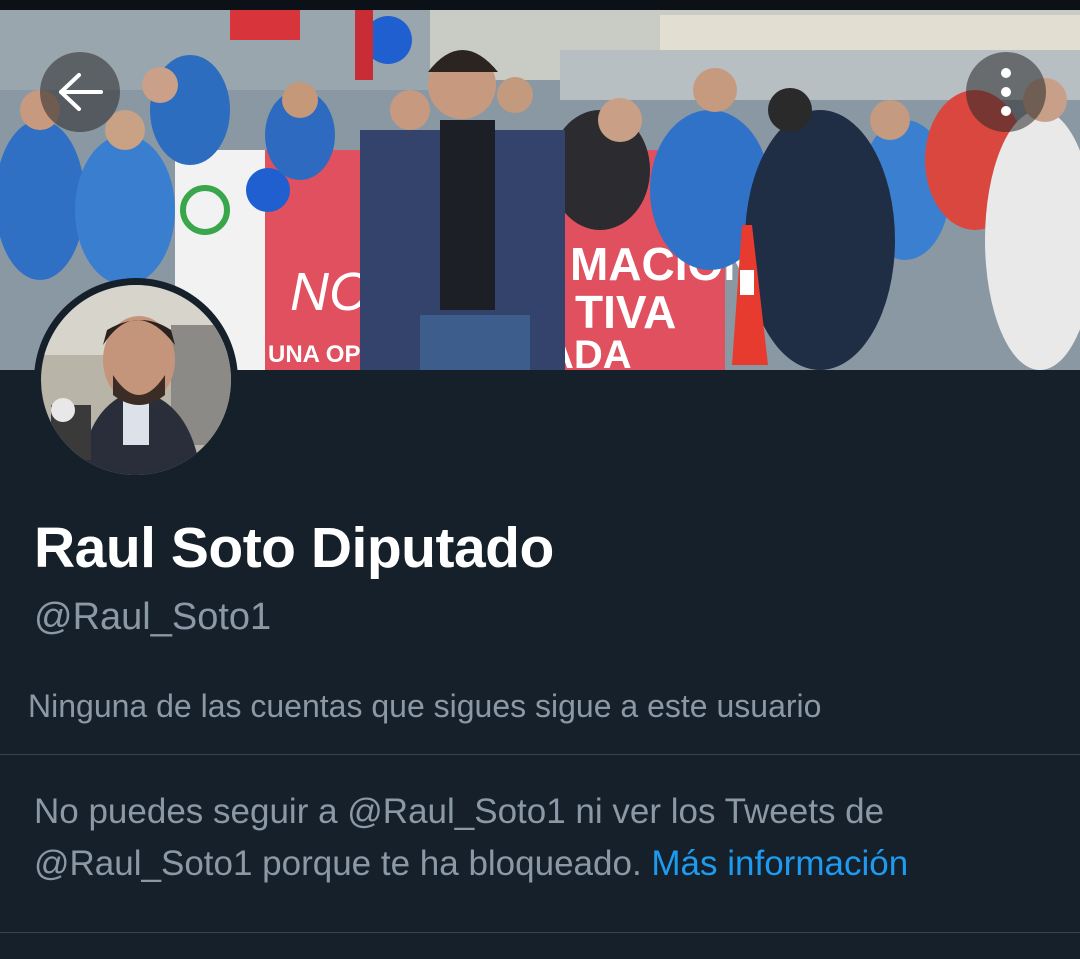 This screenshot has width=1080, height=959. Describe the element at coordinates (294, 548) in the screenshot. I see `profile-display-name: Raul Soto Diputado` at that location.